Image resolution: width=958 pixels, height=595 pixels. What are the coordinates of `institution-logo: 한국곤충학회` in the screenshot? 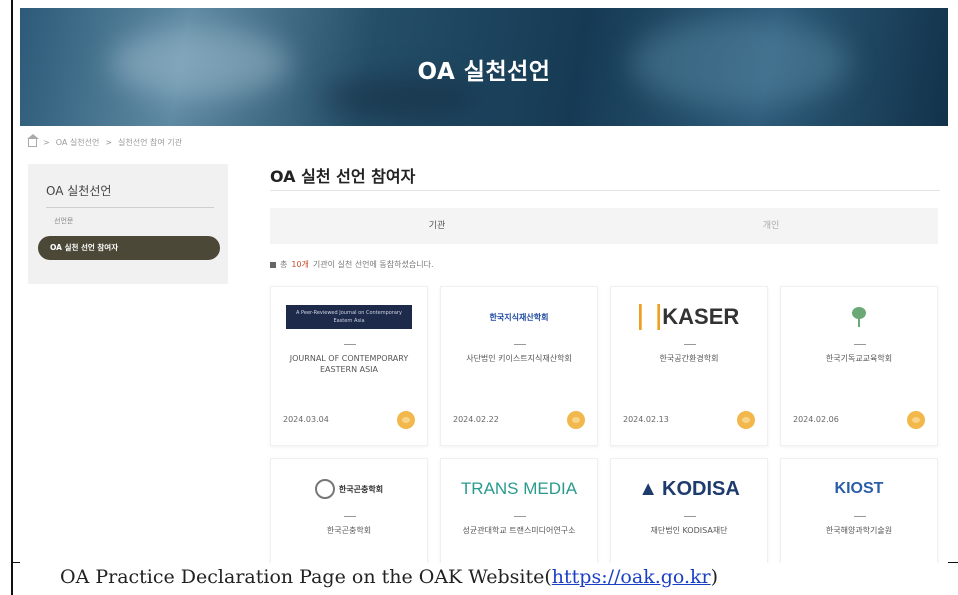 It's located at (349, 489).